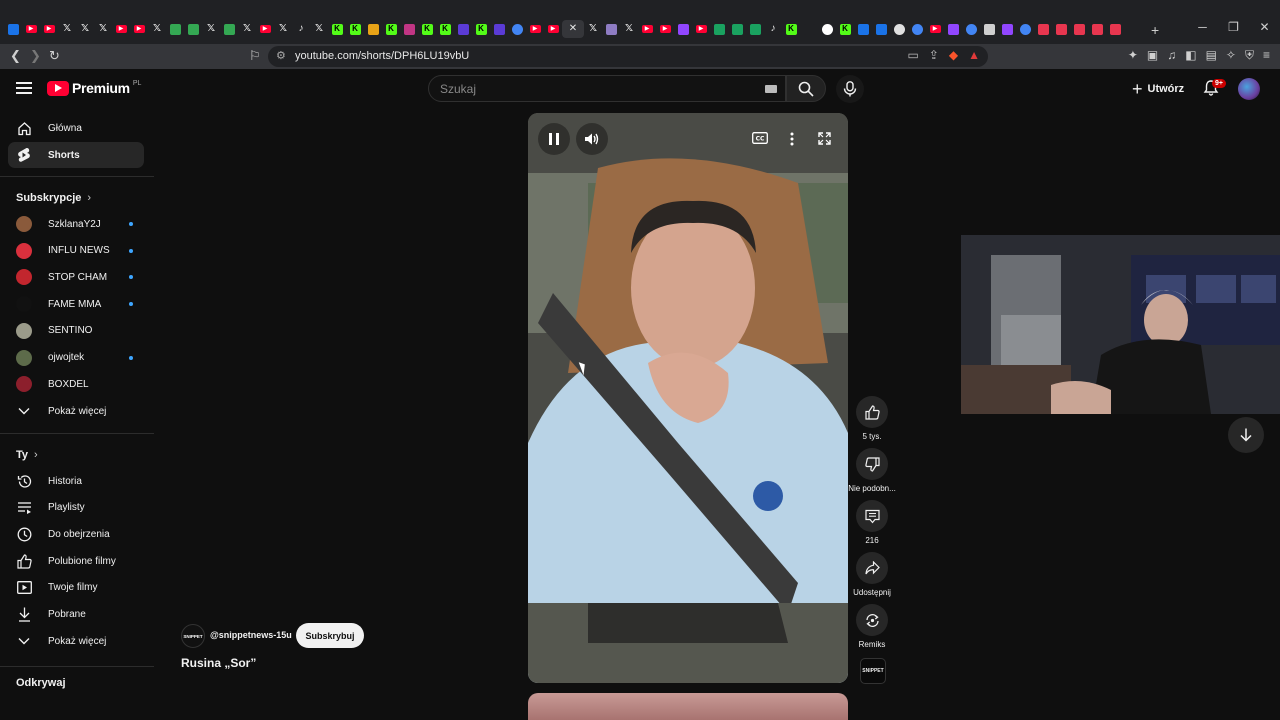  What do you see at coordinates (1152, 55) in the screenshot?
I see `tab-search-icon: ▣` at bounding box center [1152, 55].